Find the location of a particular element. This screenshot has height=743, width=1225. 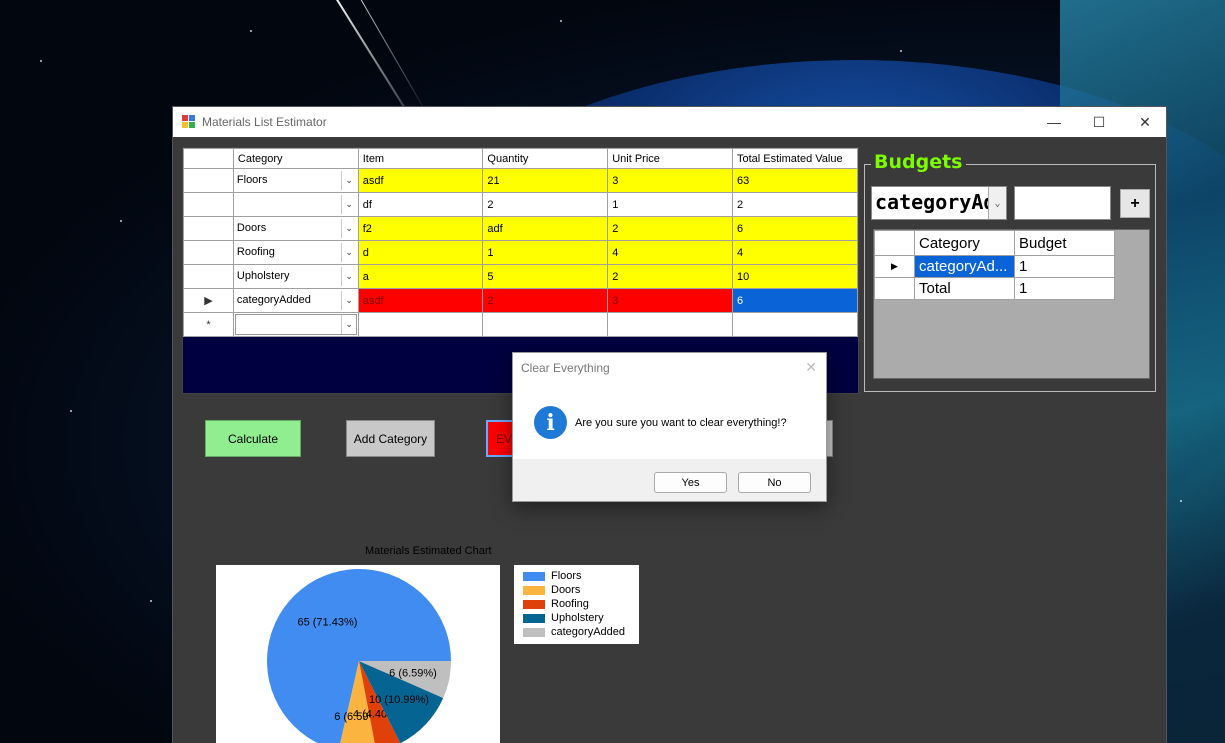

total-cell: 10 is located at coordinates (795, 276).